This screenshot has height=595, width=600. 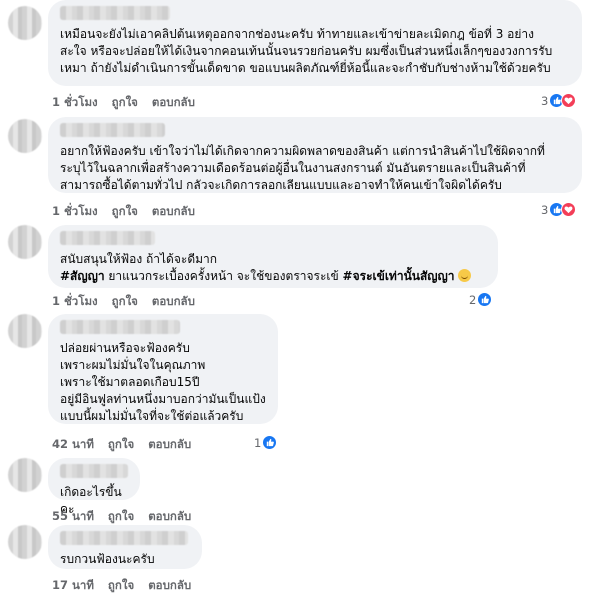 What do you see at coordinates (399, 276) in the screenshot?
I see `hashtag-link: #จระเข้เท่านั้นสัญญา` at bounding box center [399, 276].